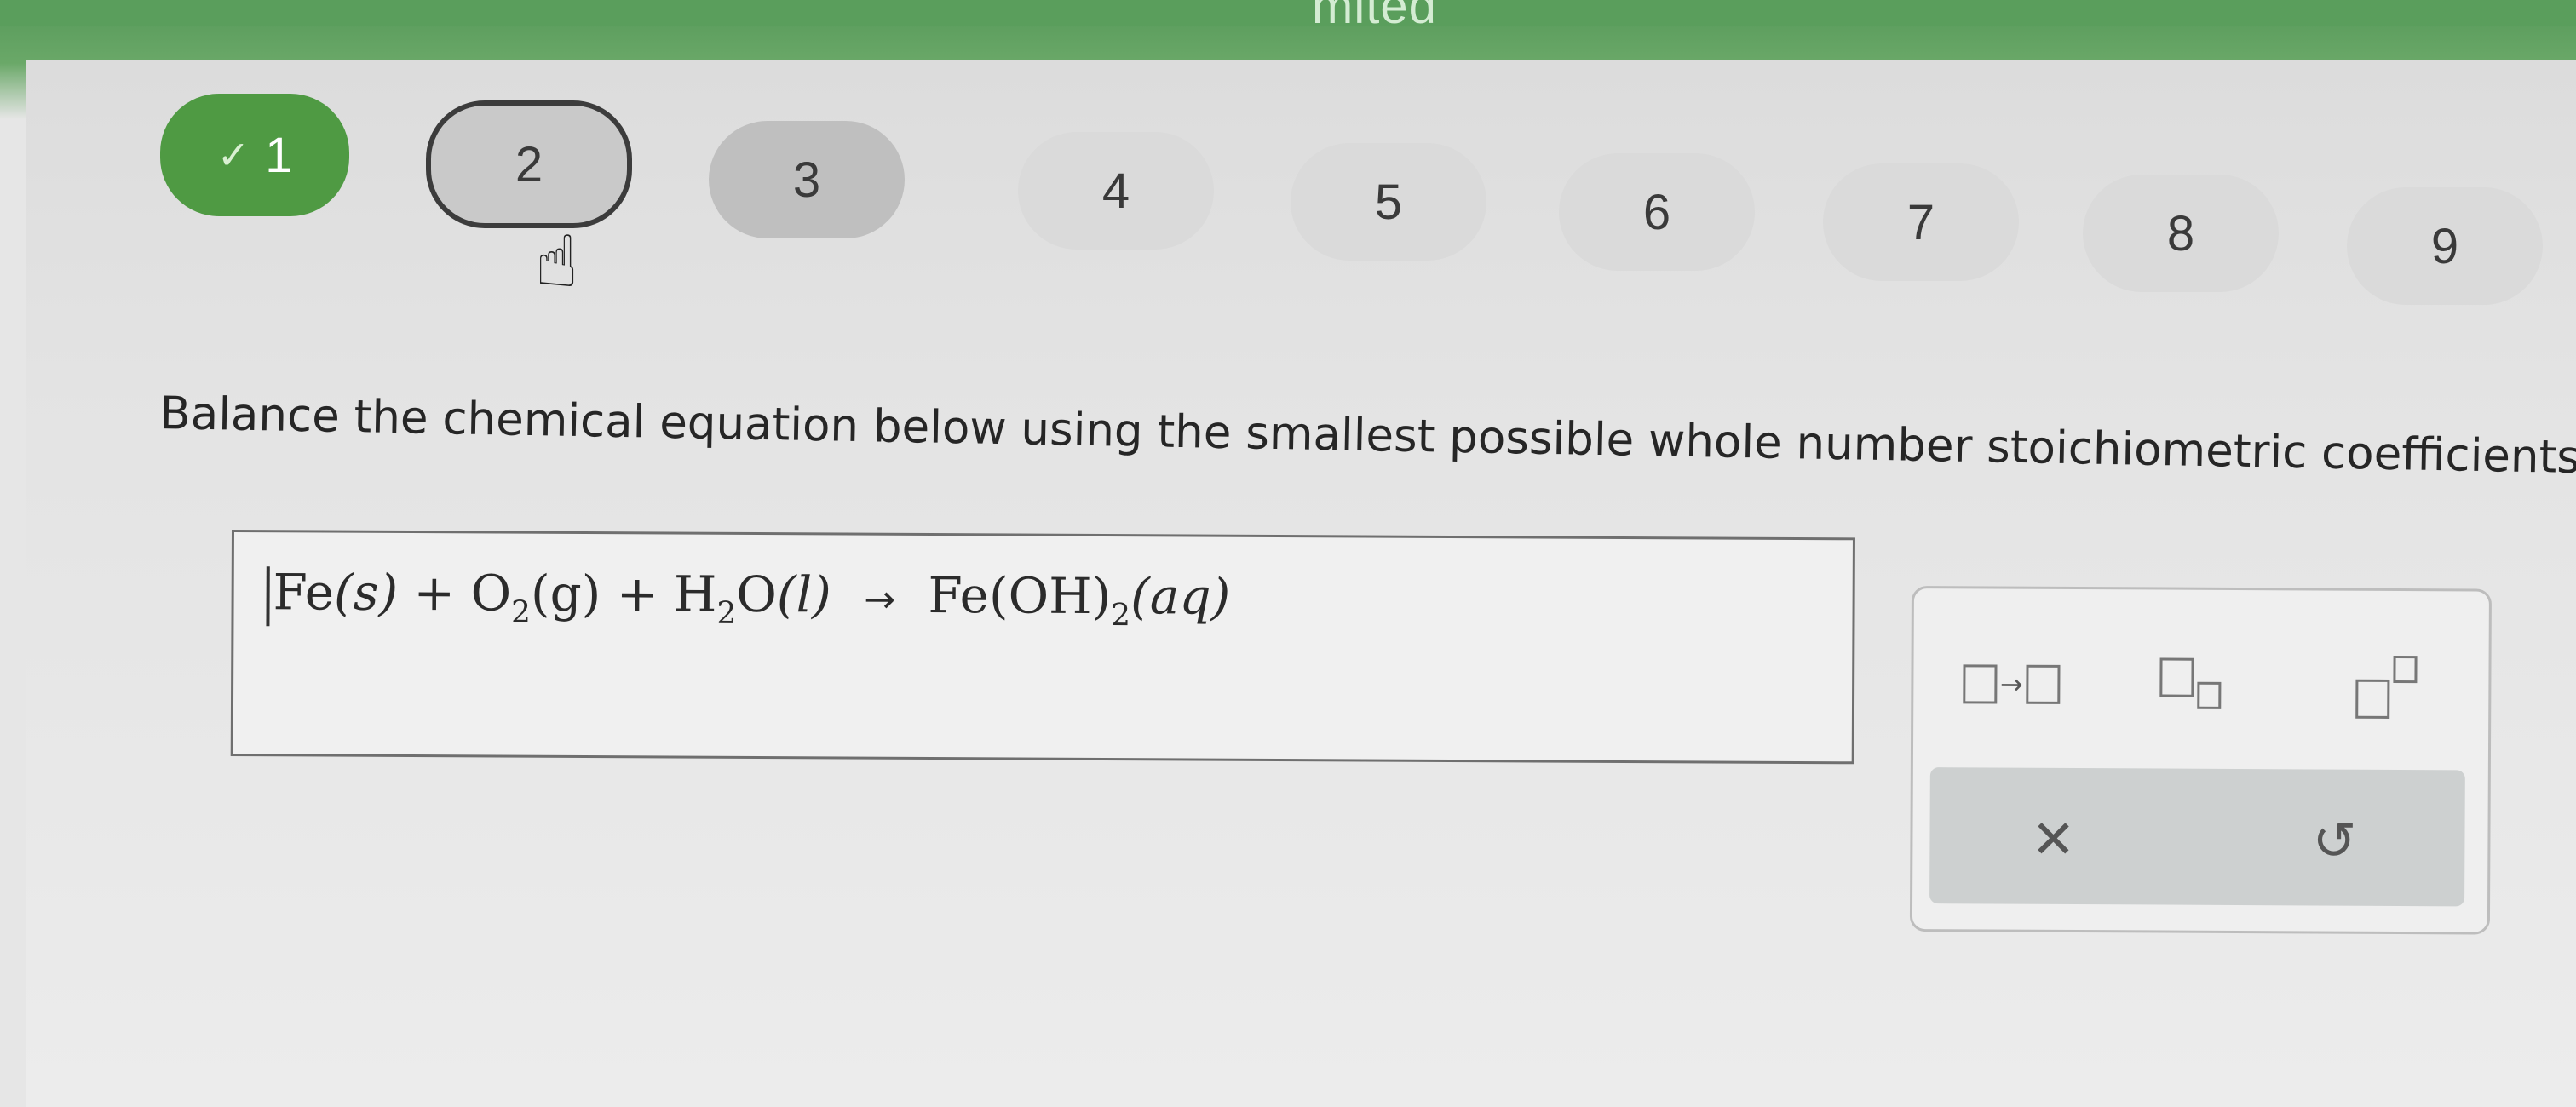 The height and width of the screenshot is (1107, 2576). Describe the element at coordinates (757, 594) in the screenshot. I see `reactant-h2o-o: O` at that location.